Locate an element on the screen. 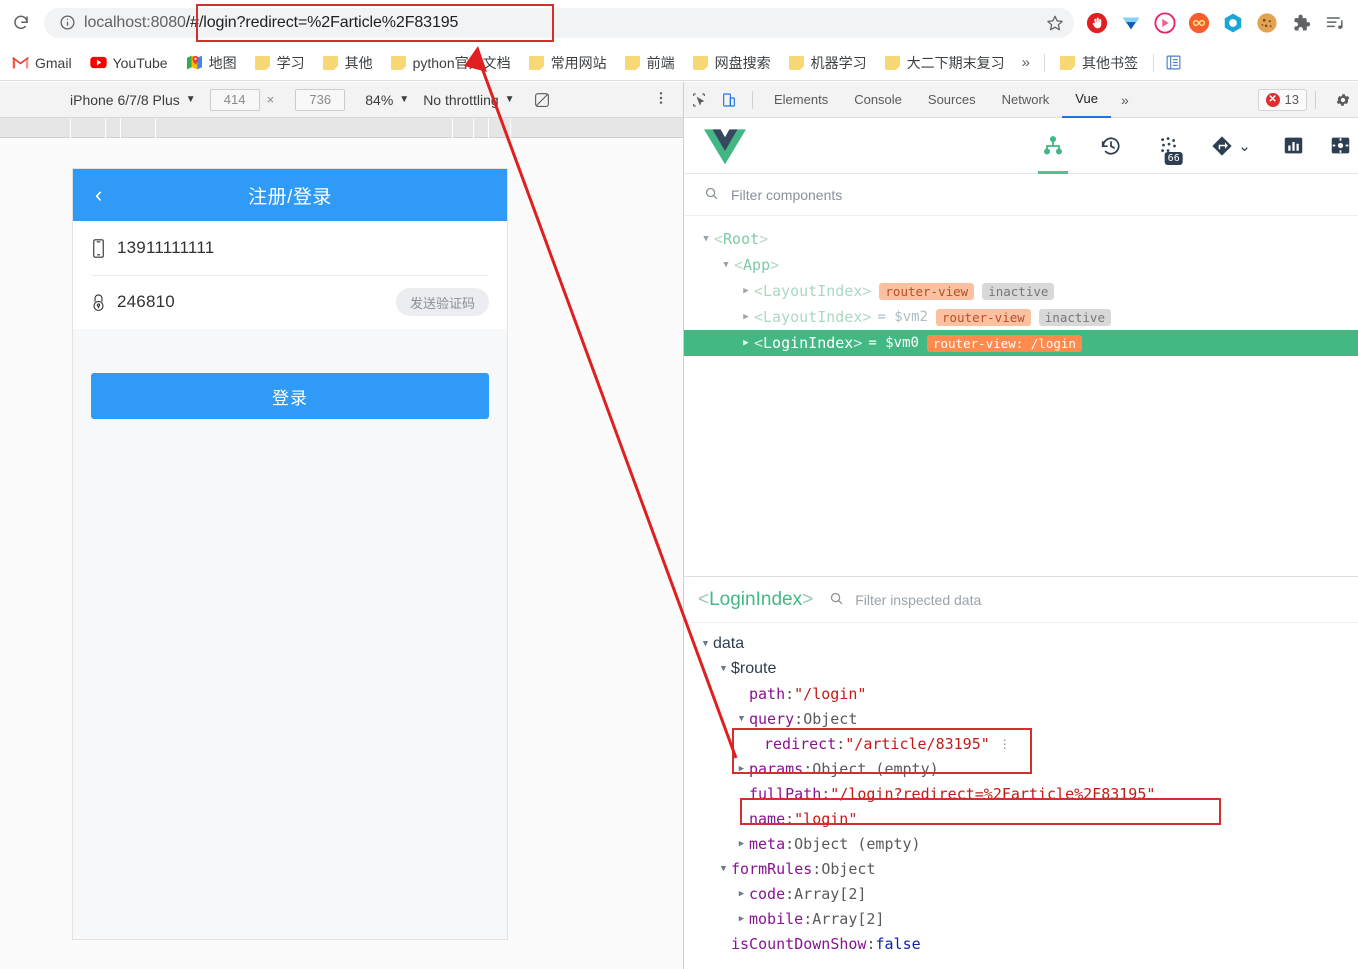  adblock-icon is located at coordinates (1097, 23).